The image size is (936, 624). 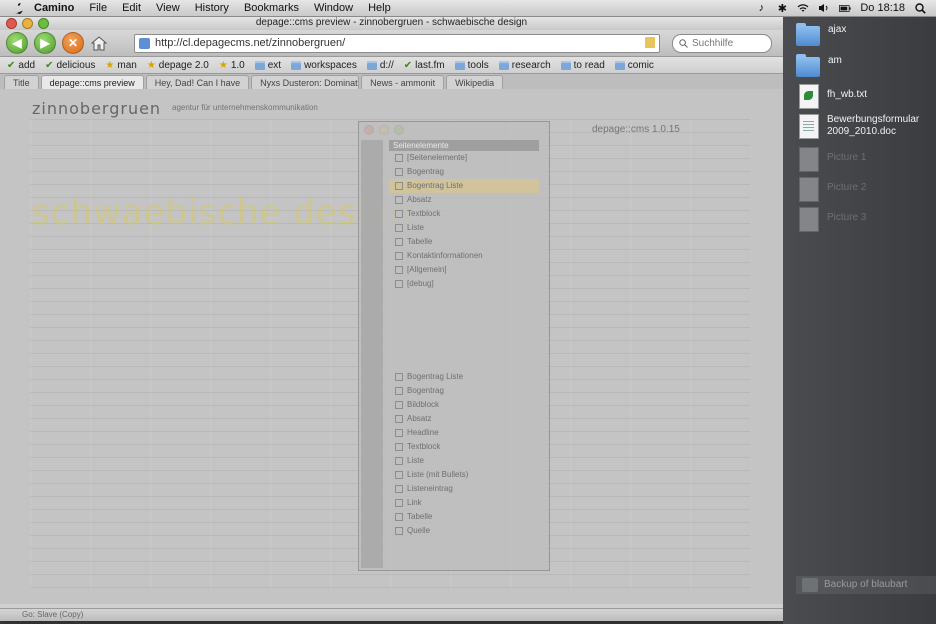 What do you see at coordinates (882, 8) in the screenshot?
I see `menu-clock: Do 18:18` at bounding box center [882, 8].